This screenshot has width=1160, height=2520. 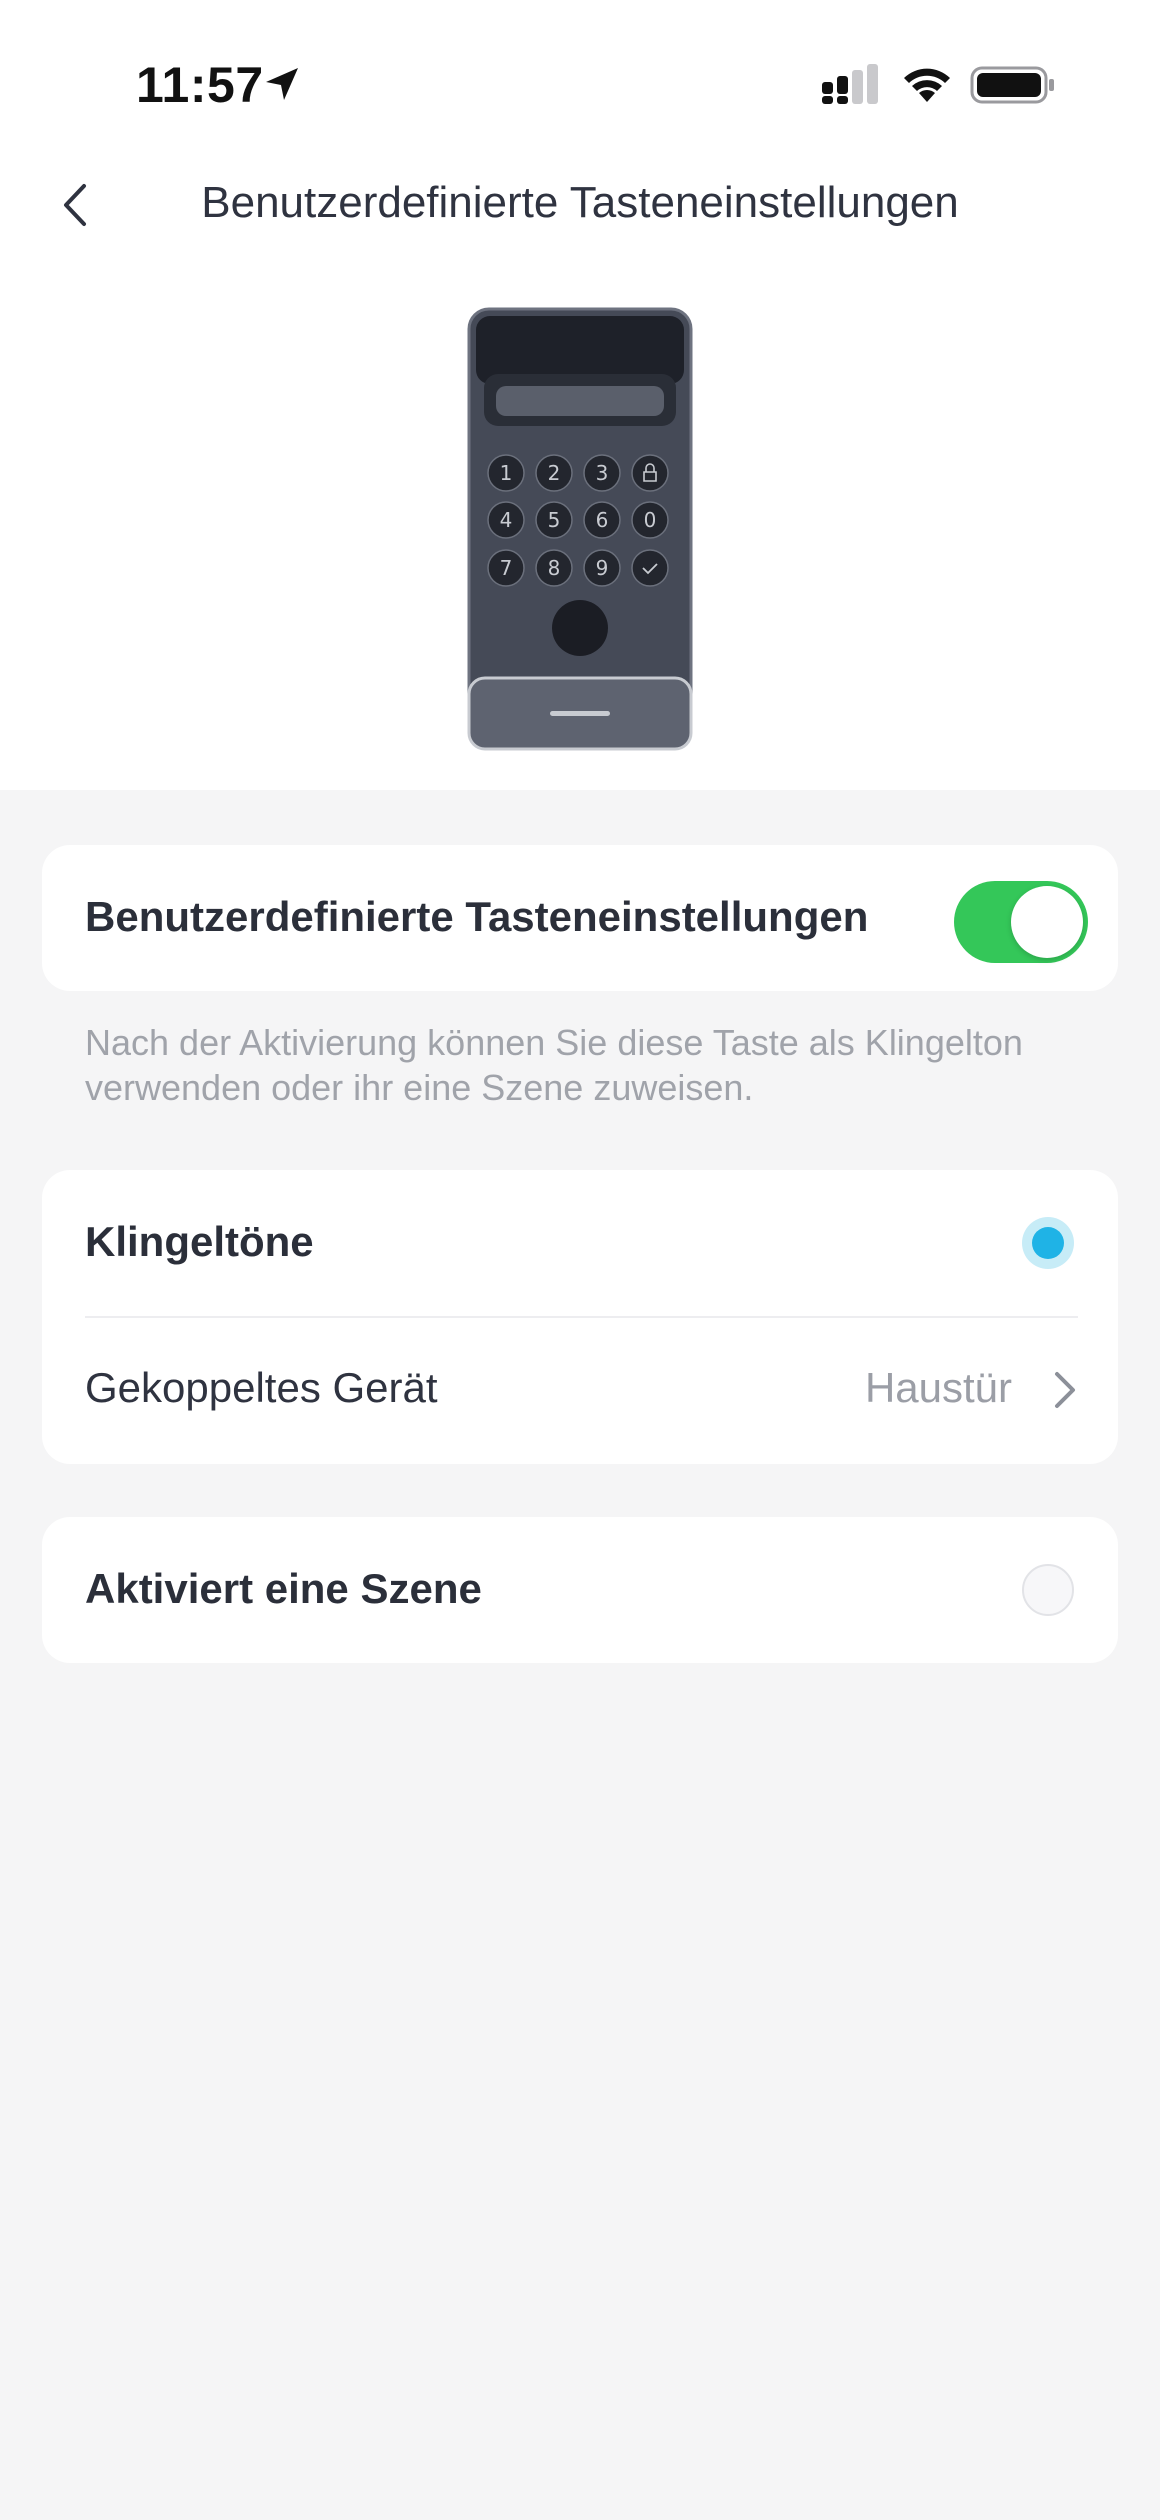 I want to click on page-title: Benutzerdefinierte Tasteneinstellungen, so click(x=580, y=202).